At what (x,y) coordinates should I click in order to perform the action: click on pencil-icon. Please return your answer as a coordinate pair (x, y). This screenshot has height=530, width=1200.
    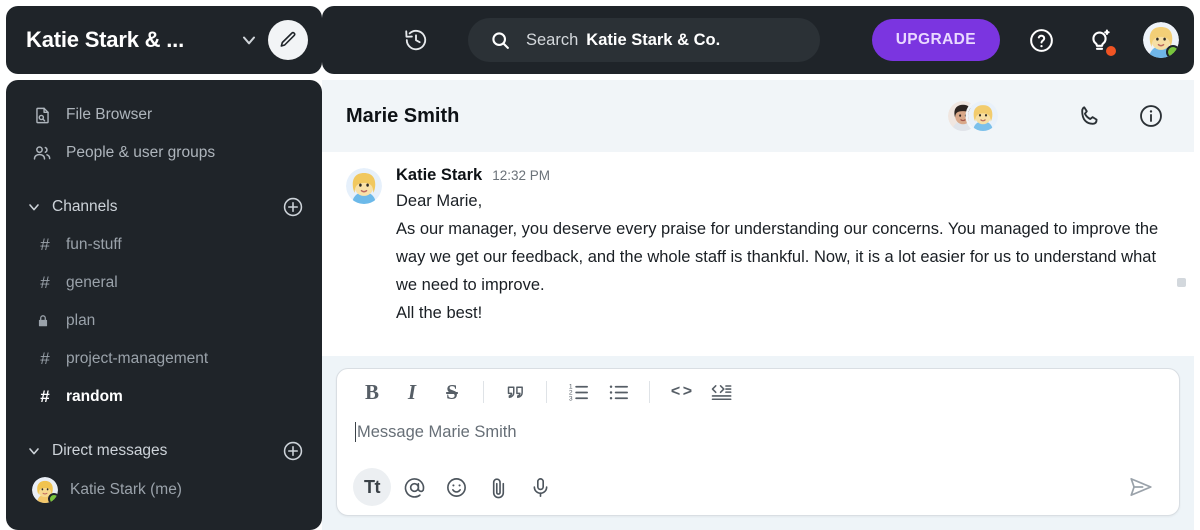
    Looking at the image, I should click on (288, 40).